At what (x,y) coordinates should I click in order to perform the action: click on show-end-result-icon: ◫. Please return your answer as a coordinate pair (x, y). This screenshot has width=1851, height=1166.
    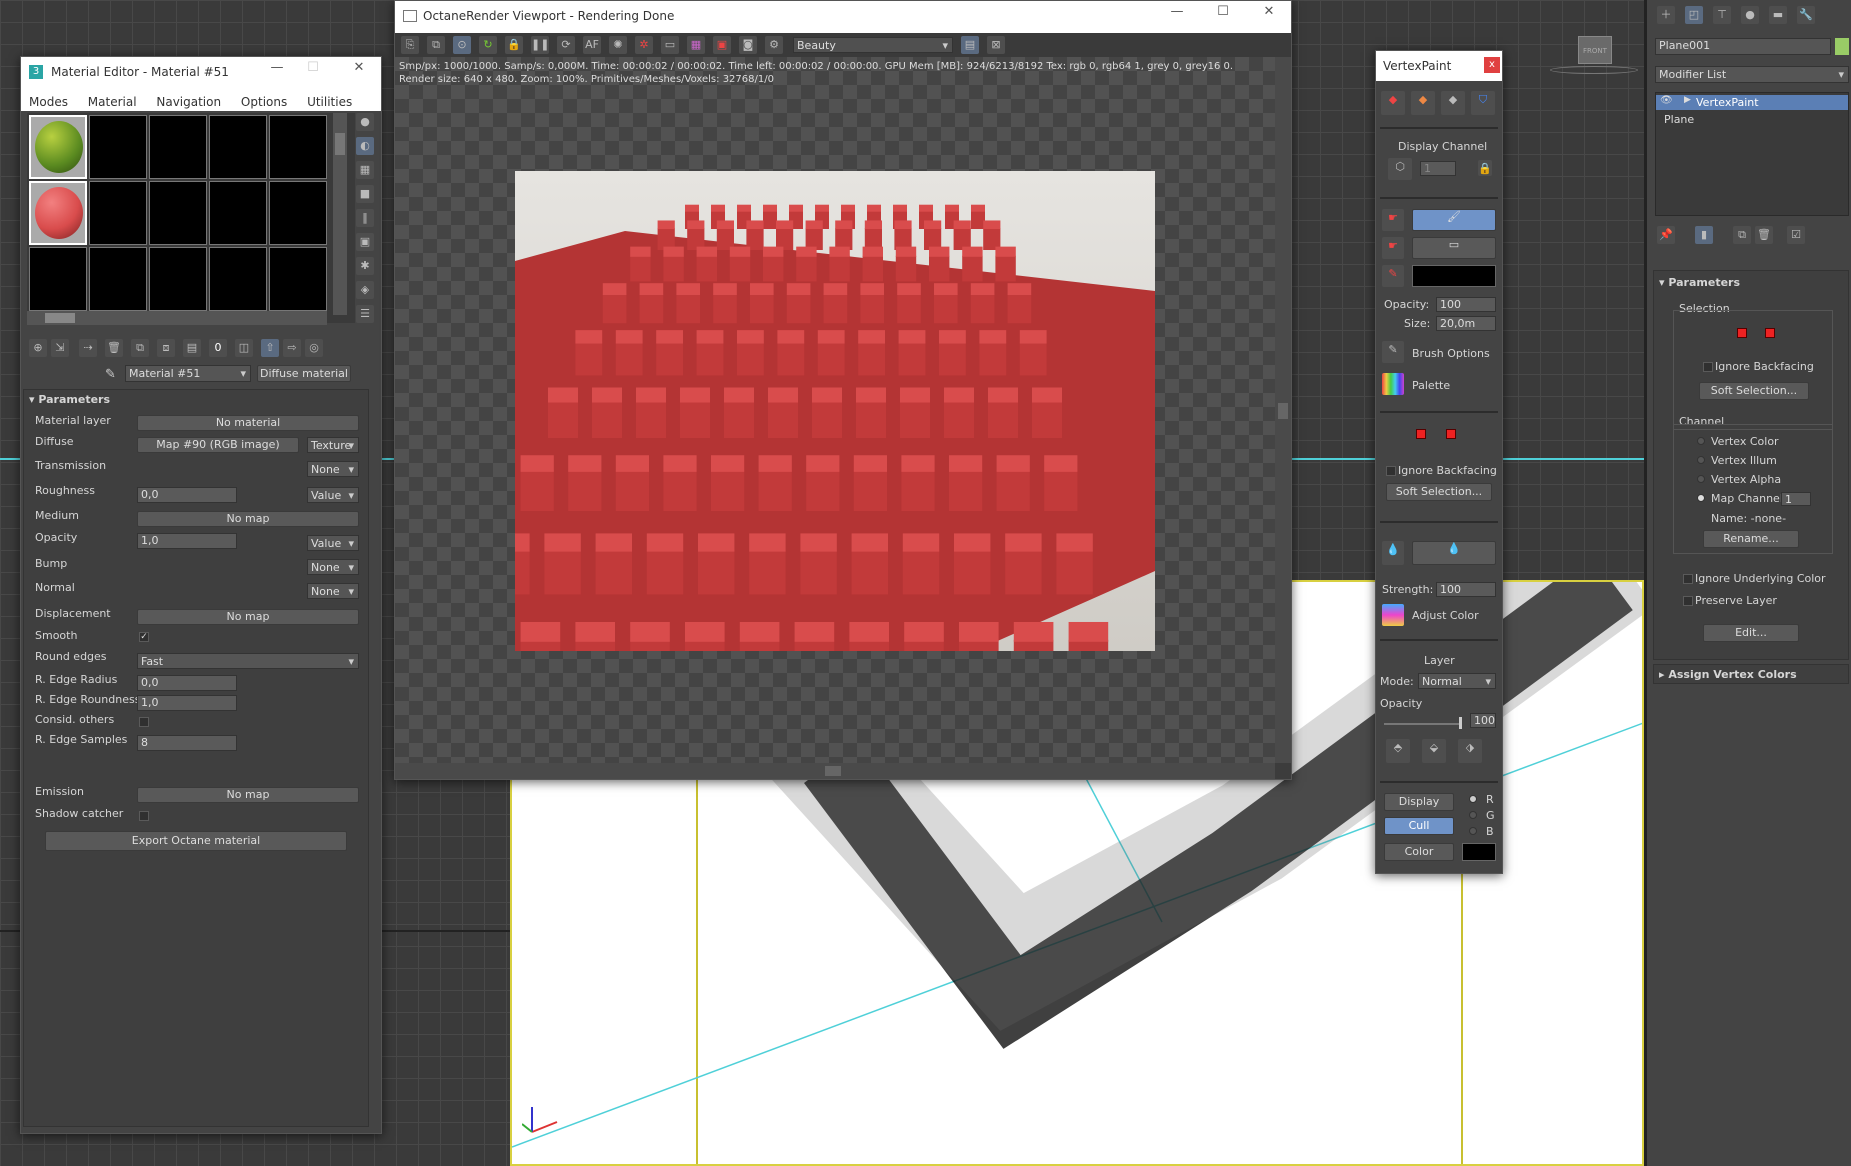
    Looking at the image, I should click on (244, 348).